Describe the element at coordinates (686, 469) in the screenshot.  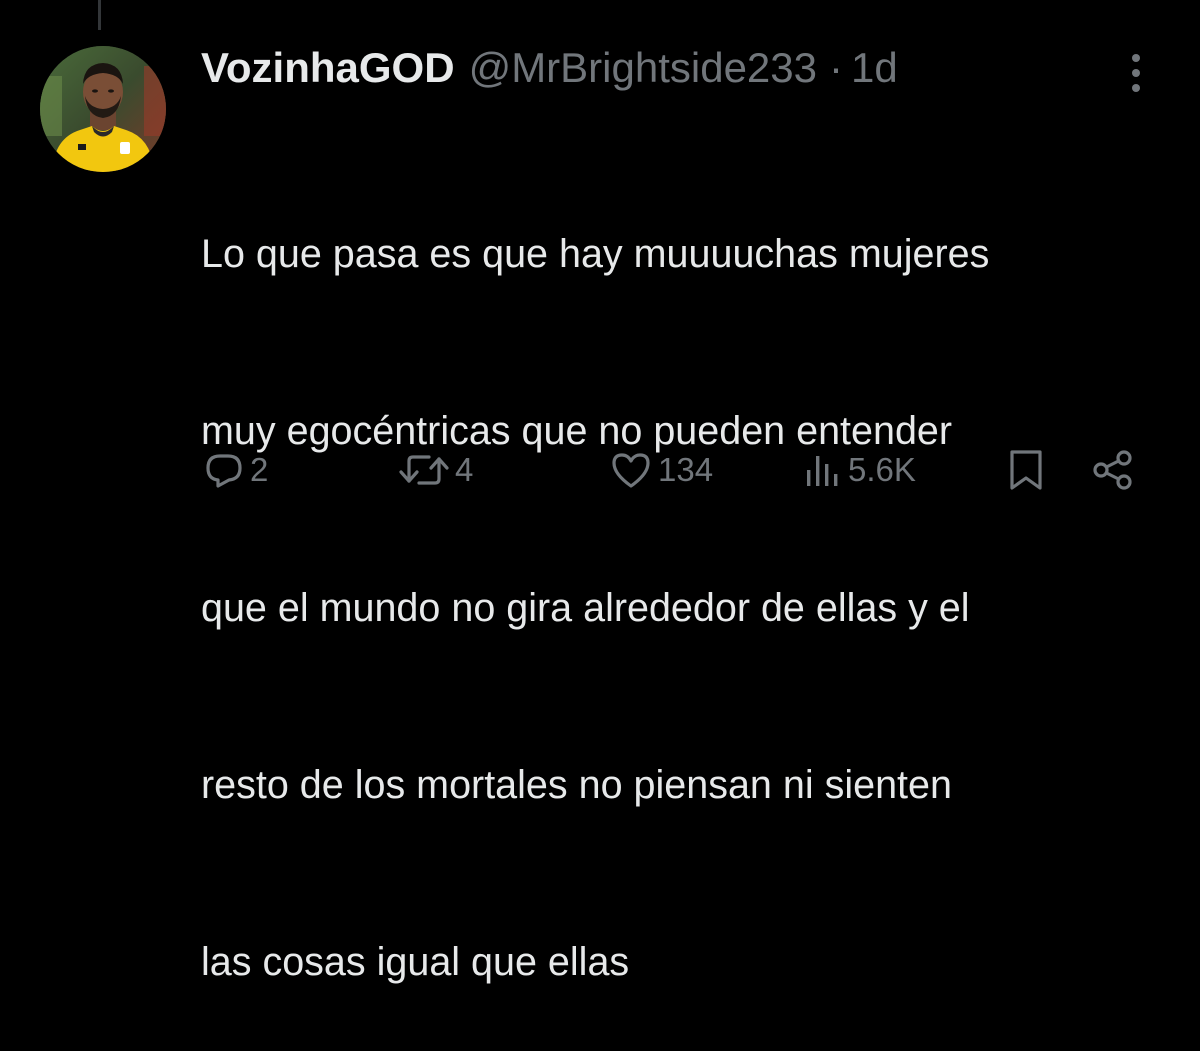
I see `like-count: 134` at that location.